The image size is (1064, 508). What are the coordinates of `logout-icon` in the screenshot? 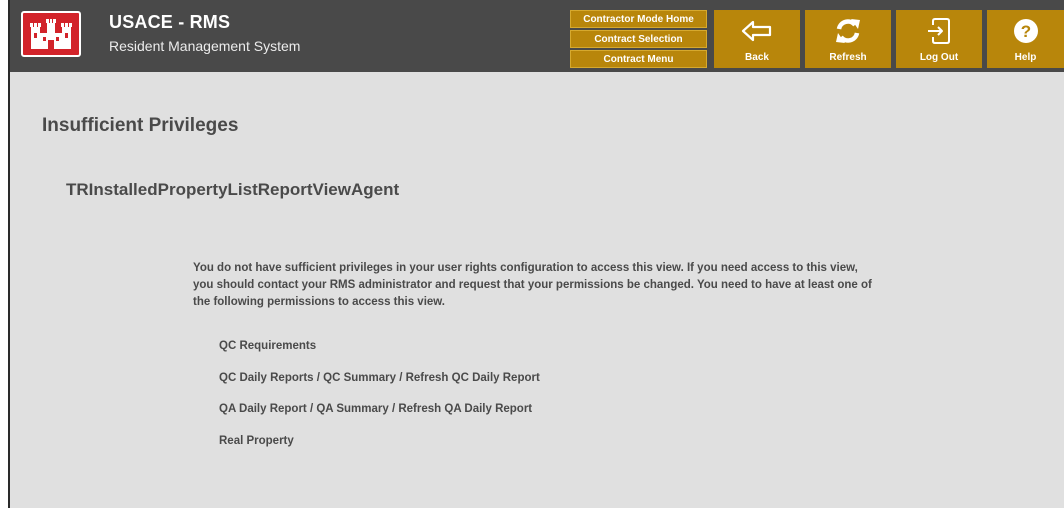 It's located at (939, 31).